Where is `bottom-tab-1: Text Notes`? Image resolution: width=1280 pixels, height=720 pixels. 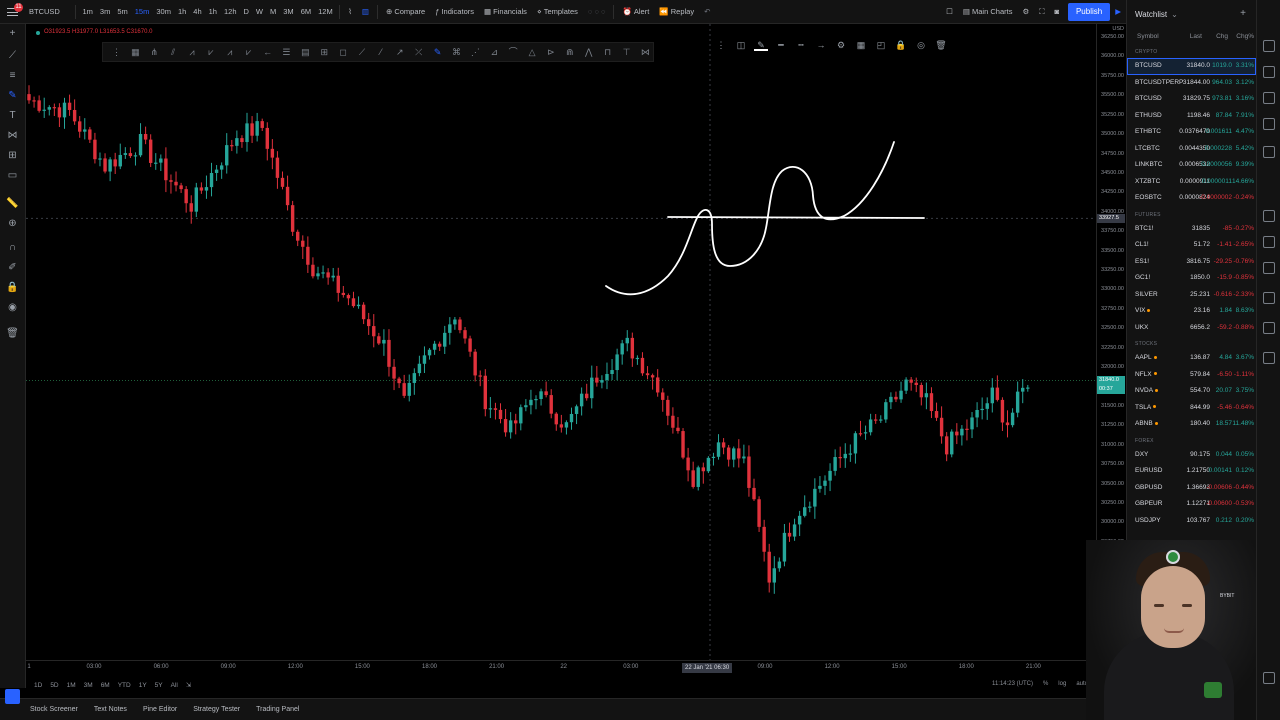
bottom-tab-1: Text Notes is located at coordinates (110, 709).